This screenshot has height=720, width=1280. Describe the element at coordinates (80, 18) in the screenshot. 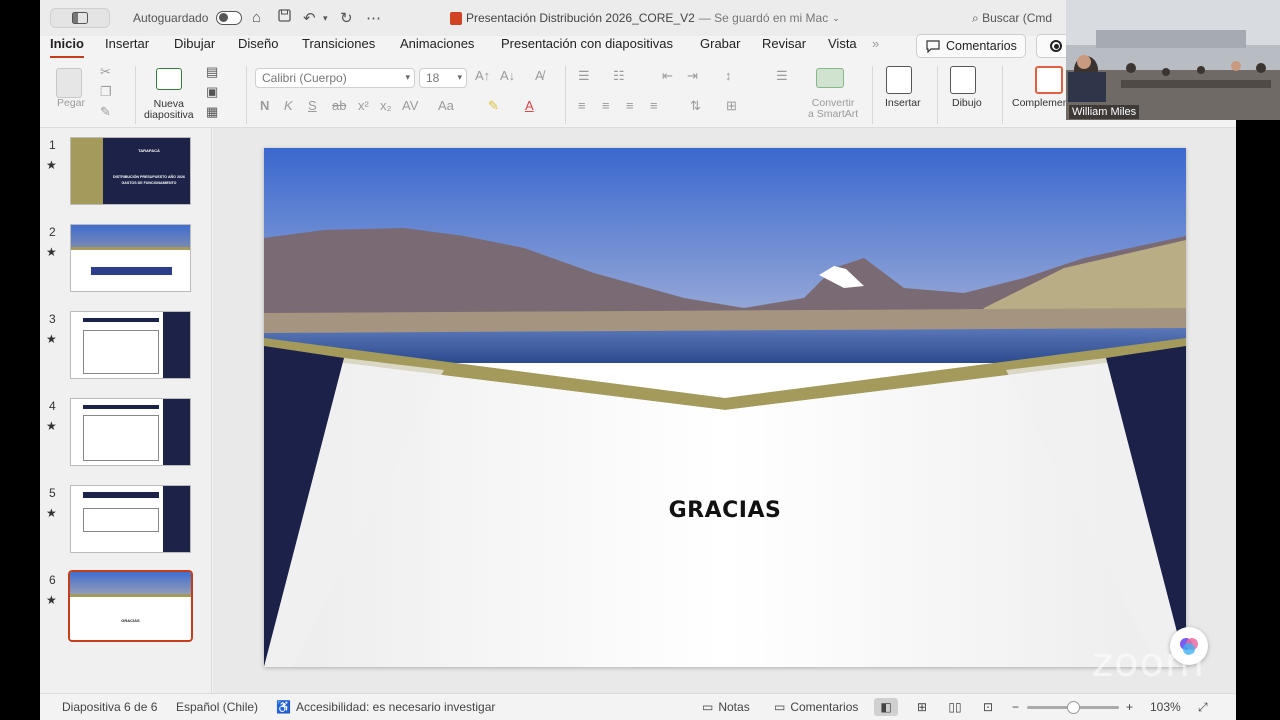

I see `toggle-sidebar-button` at that location.